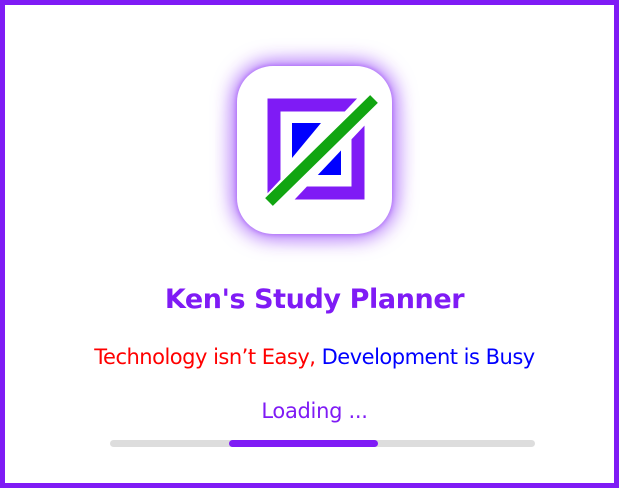 Image resolution: width=619 pixels, height=488 pixels. I want to click on app-logo-icon, so click(314, 150).